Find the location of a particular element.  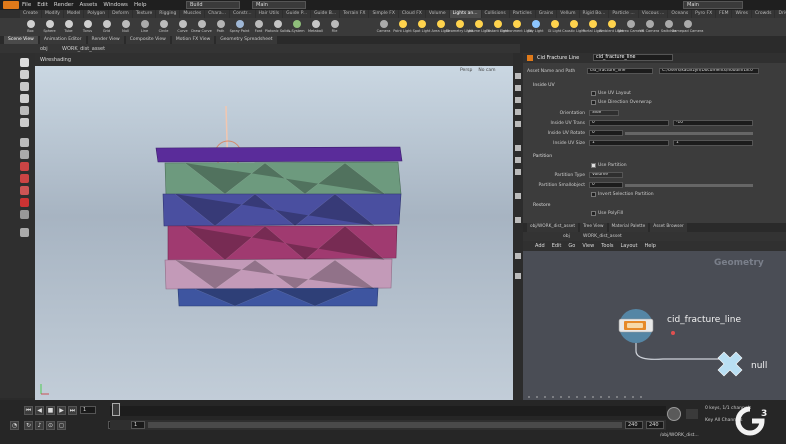

light-gi-light-tool: GI Light is located at coordinates (554, 26).